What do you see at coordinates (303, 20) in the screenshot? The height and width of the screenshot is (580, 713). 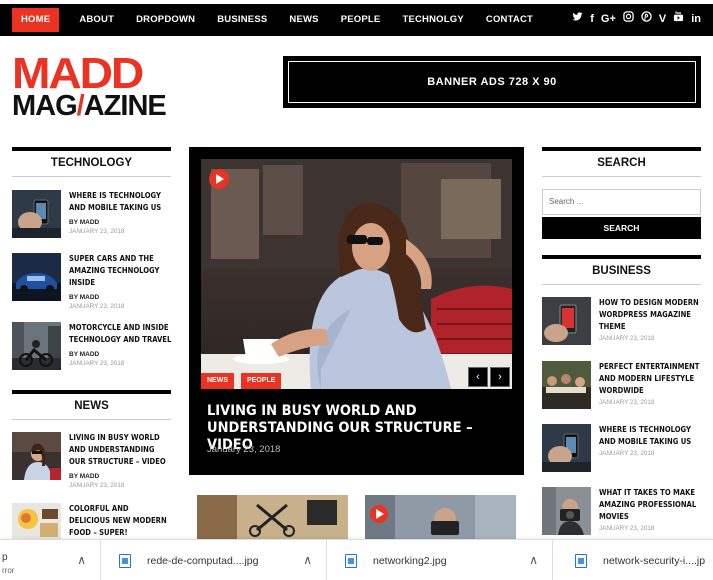 I see `nav-news: NEWS` at bounding box center [303, 20].